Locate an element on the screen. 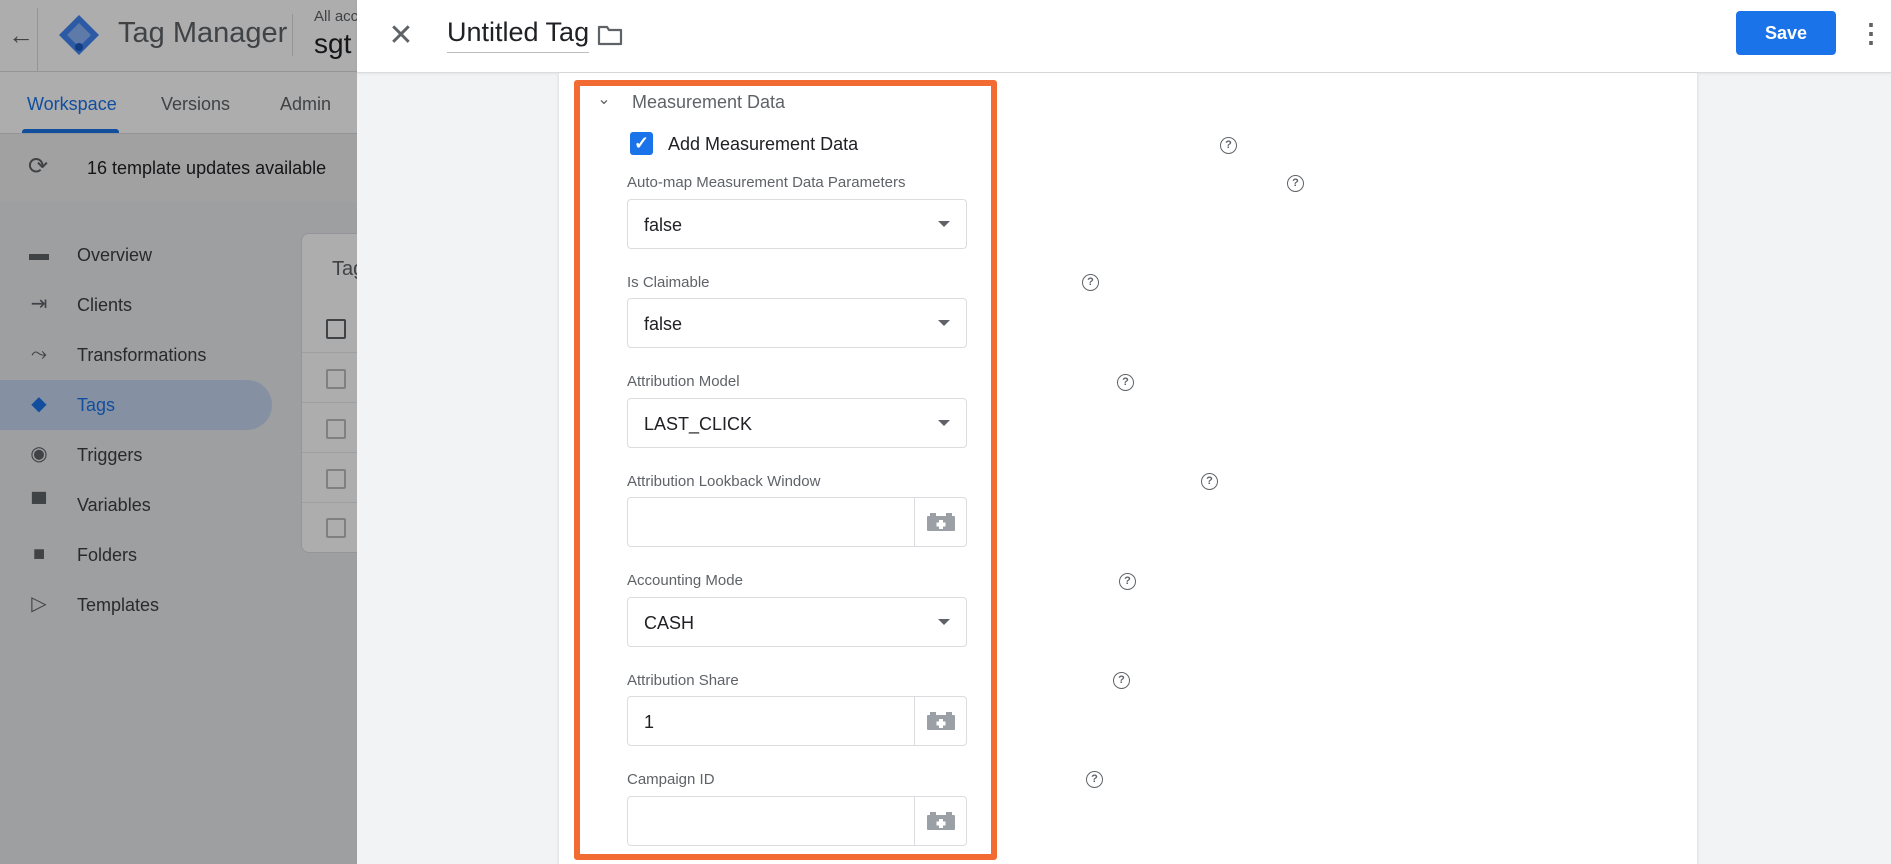 The width and height of the screenshot is (1891, 864). input-value: 1 is located at coordinates (649, 722).